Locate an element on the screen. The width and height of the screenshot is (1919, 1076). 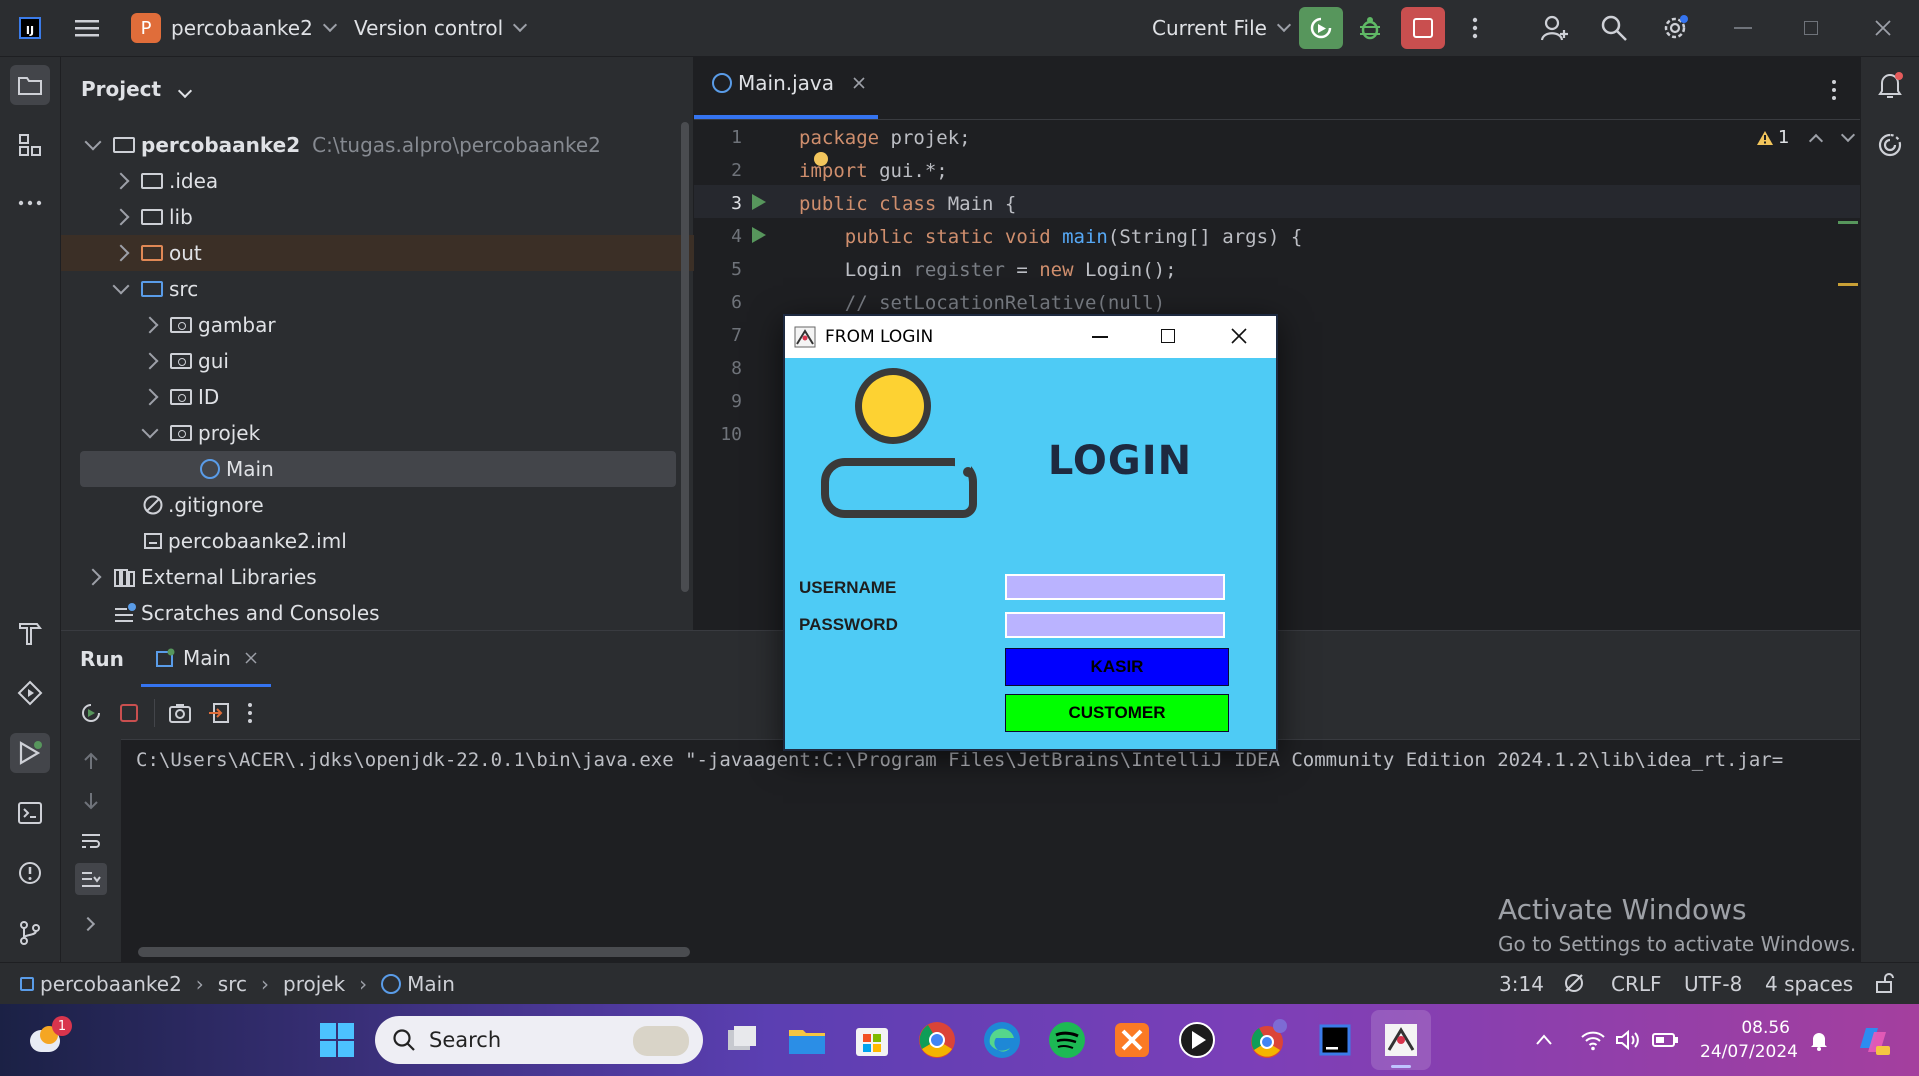
settings-button is located at coordinates (1675, 28).